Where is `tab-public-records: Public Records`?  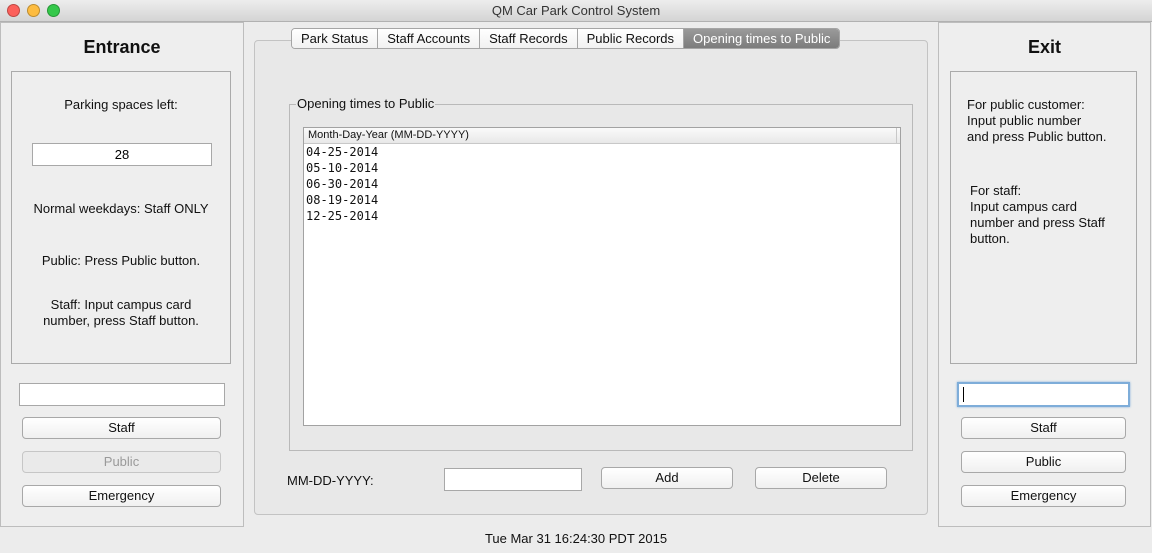 tab-public-records: Public Records is located at coordinates (631, 38).